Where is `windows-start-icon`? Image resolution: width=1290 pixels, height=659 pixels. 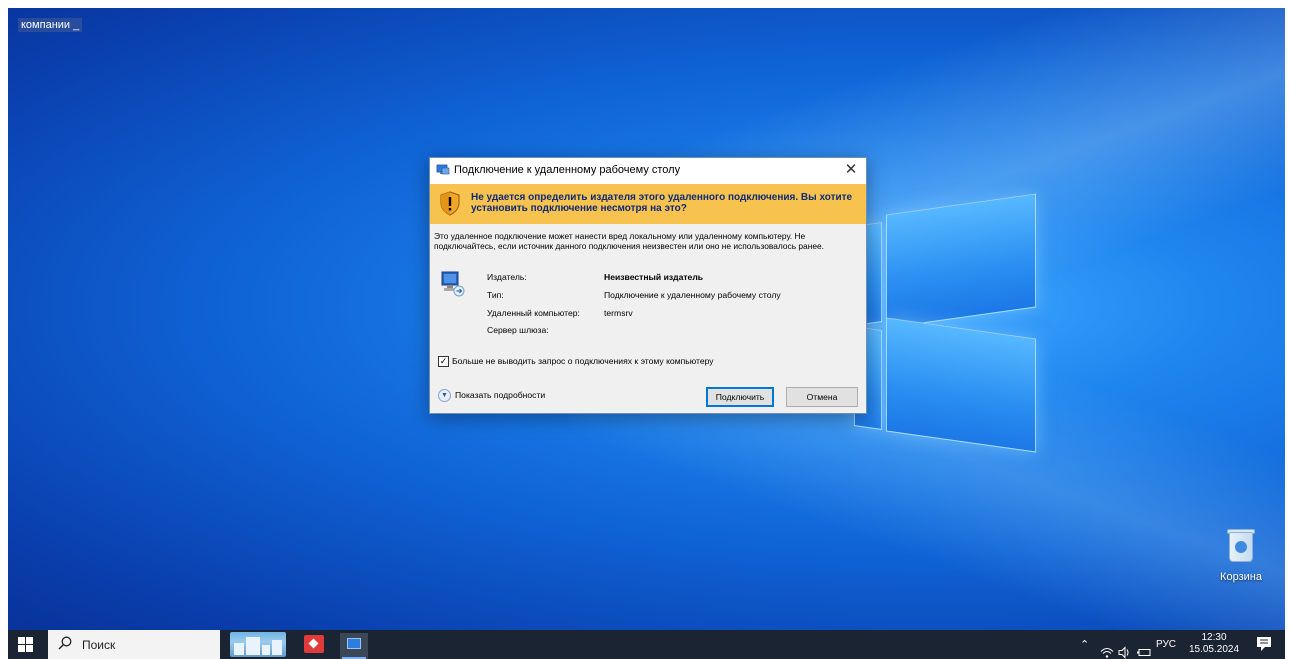
windows-start-icon is located at coordinates (26, 645).